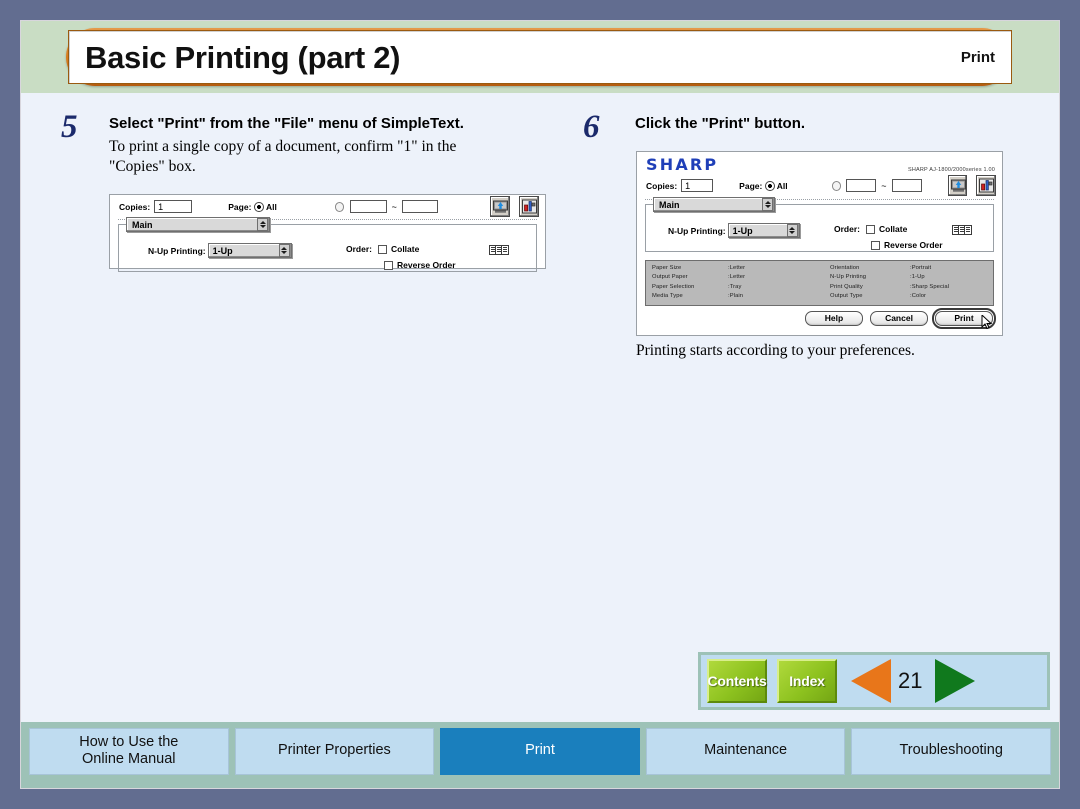 The height and width of the screenshot is (809, 1080). I want to click on step-5-number: 5, so click(69, 127).